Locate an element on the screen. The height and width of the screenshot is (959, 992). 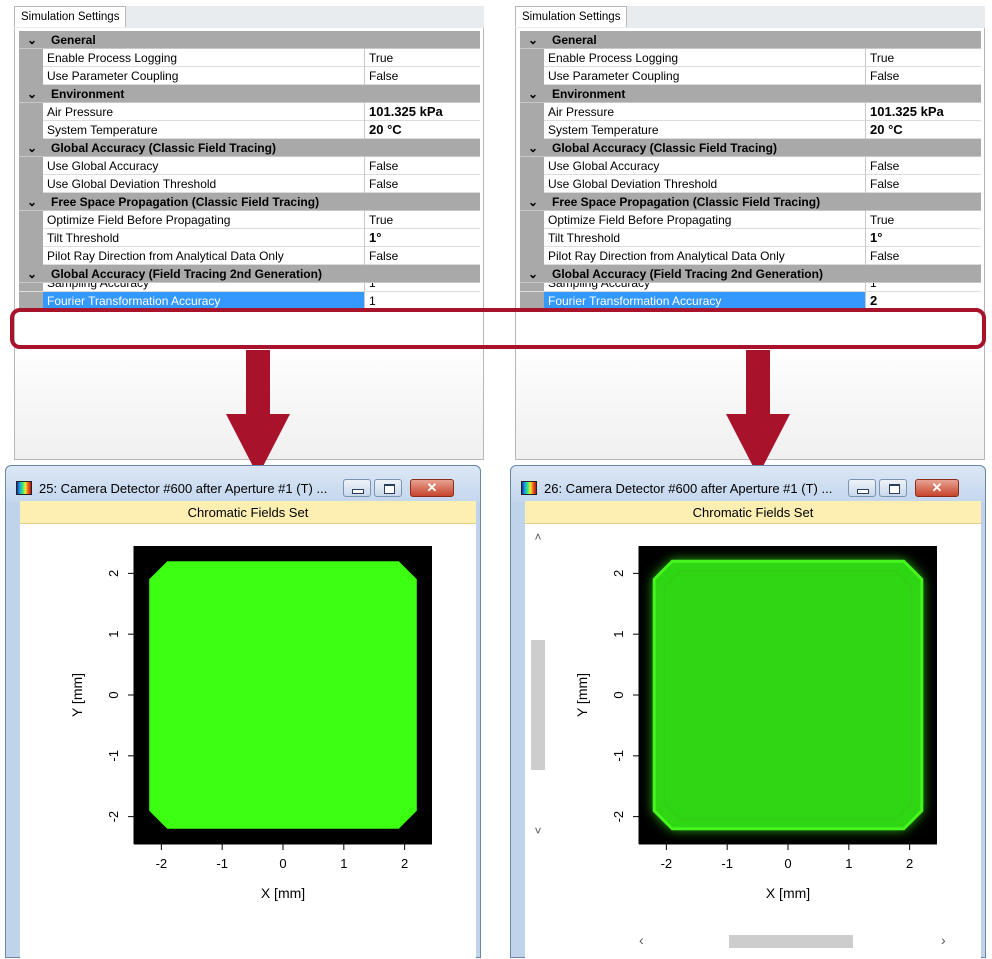
property-name: Use Parameter Coupling is located at coordinates (614, 76).